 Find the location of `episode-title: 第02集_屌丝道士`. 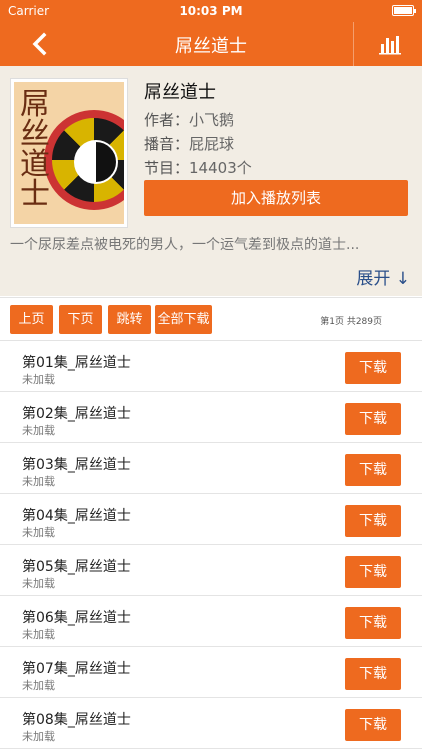

episode-title: 第02集_屌丝道士 is located at coordinates (76, 414).